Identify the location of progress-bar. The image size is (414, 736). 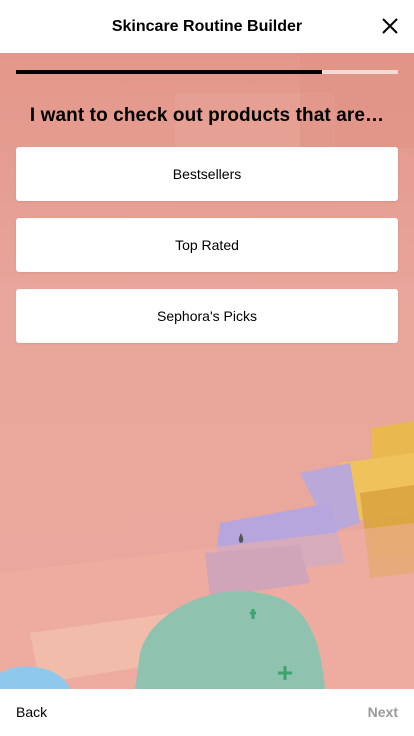
(207, 72).